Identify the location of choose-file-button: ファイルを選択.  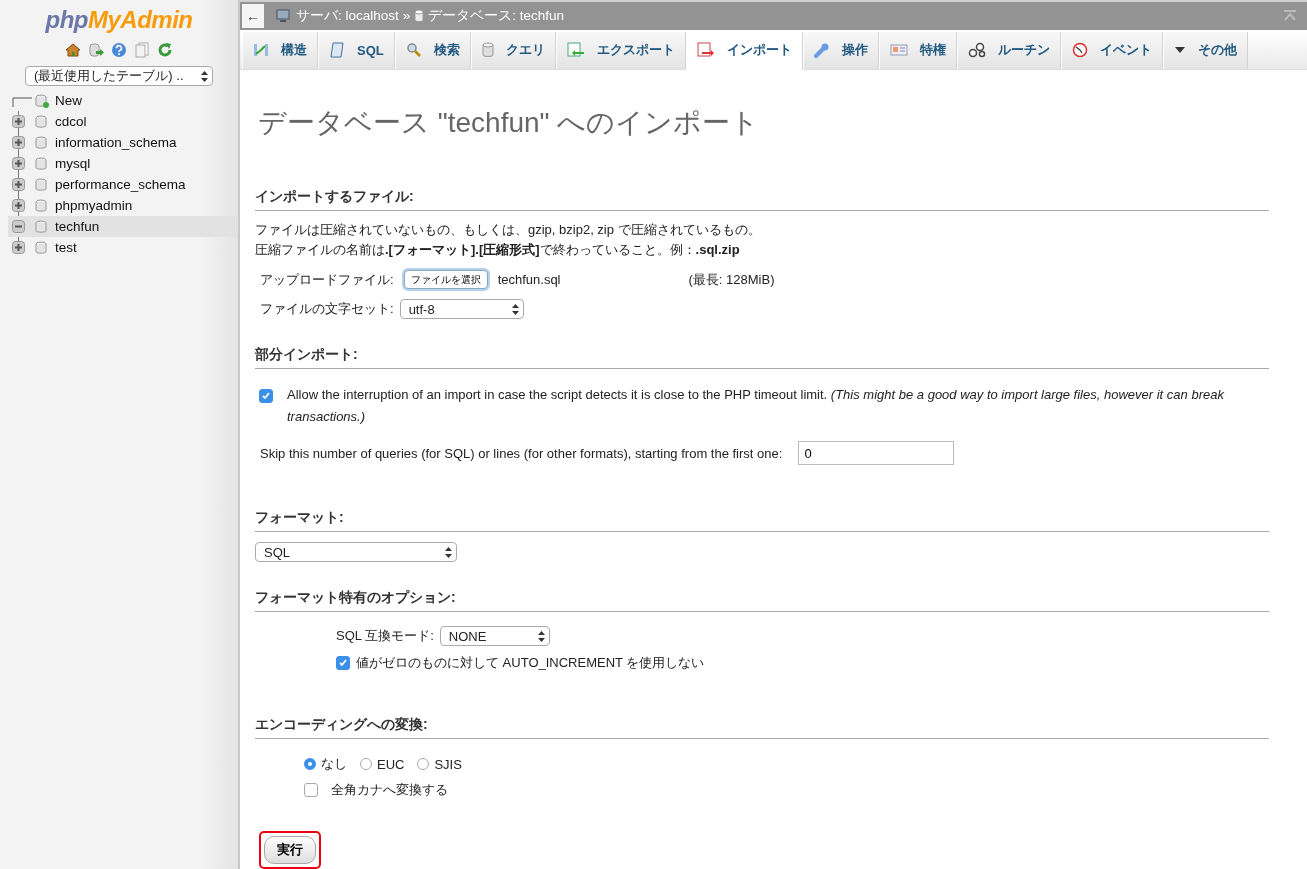
(445, 279).